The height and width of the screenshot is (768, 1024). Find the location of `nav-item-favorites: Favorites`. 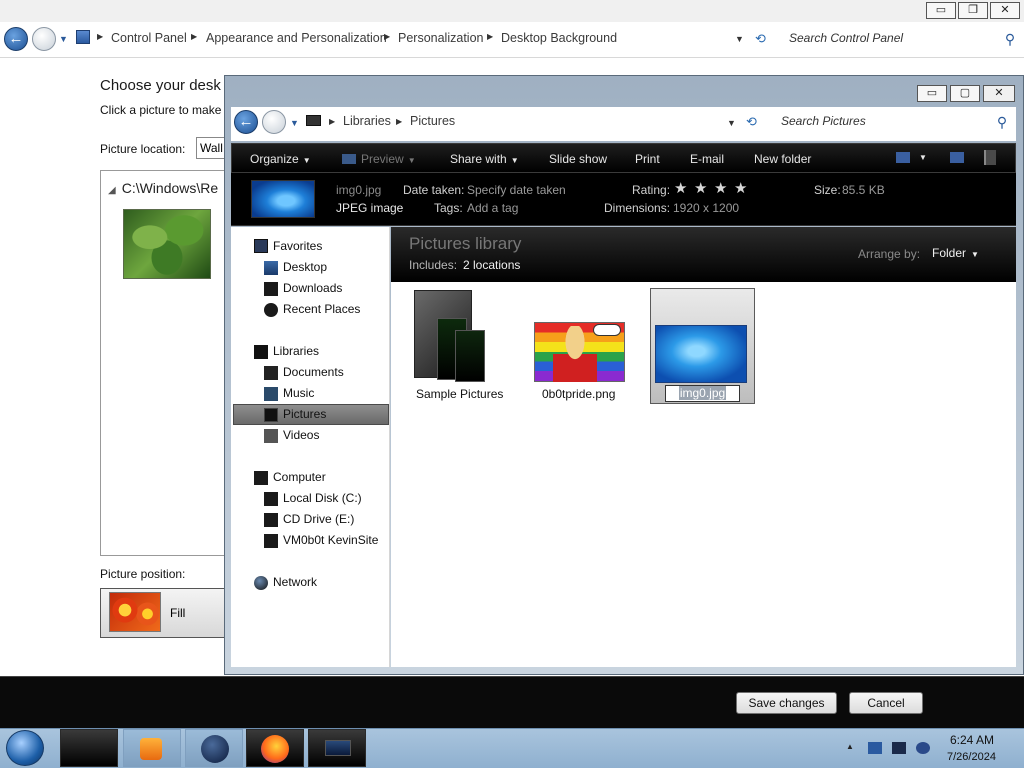

nav-item-favorites: Favorites is located at coordinates (297, 246).